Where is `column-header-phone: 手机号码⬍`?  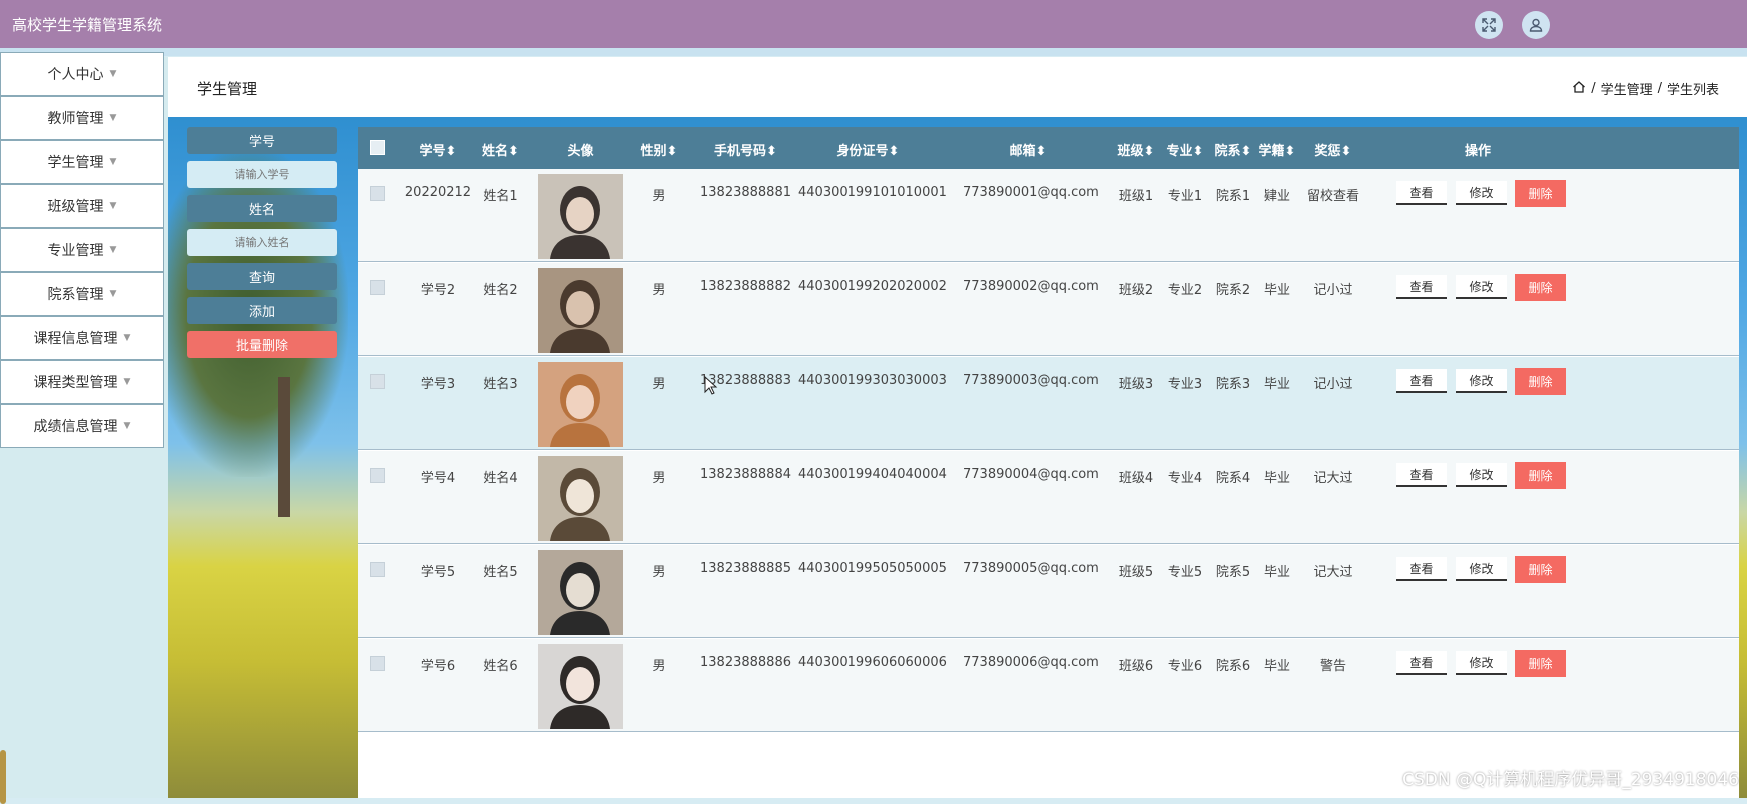 column-header-phone: 手机号码⬍ is located at coordinates (745, 149).